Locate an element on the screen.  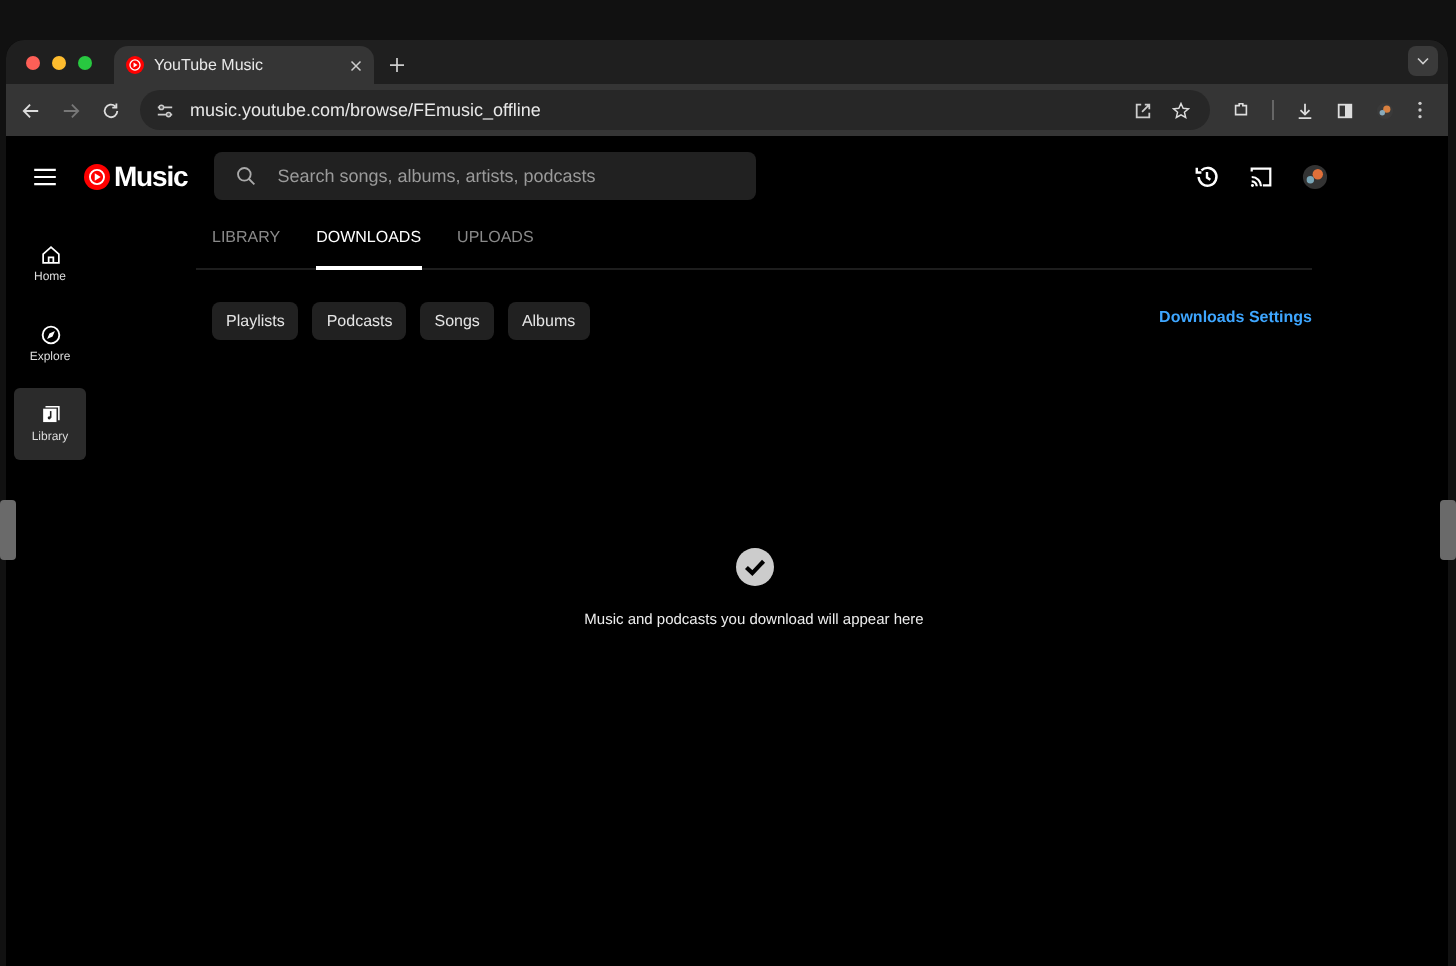
search-field: Search songs, albums, artists, podcasts is located at coordinates (484, 176).